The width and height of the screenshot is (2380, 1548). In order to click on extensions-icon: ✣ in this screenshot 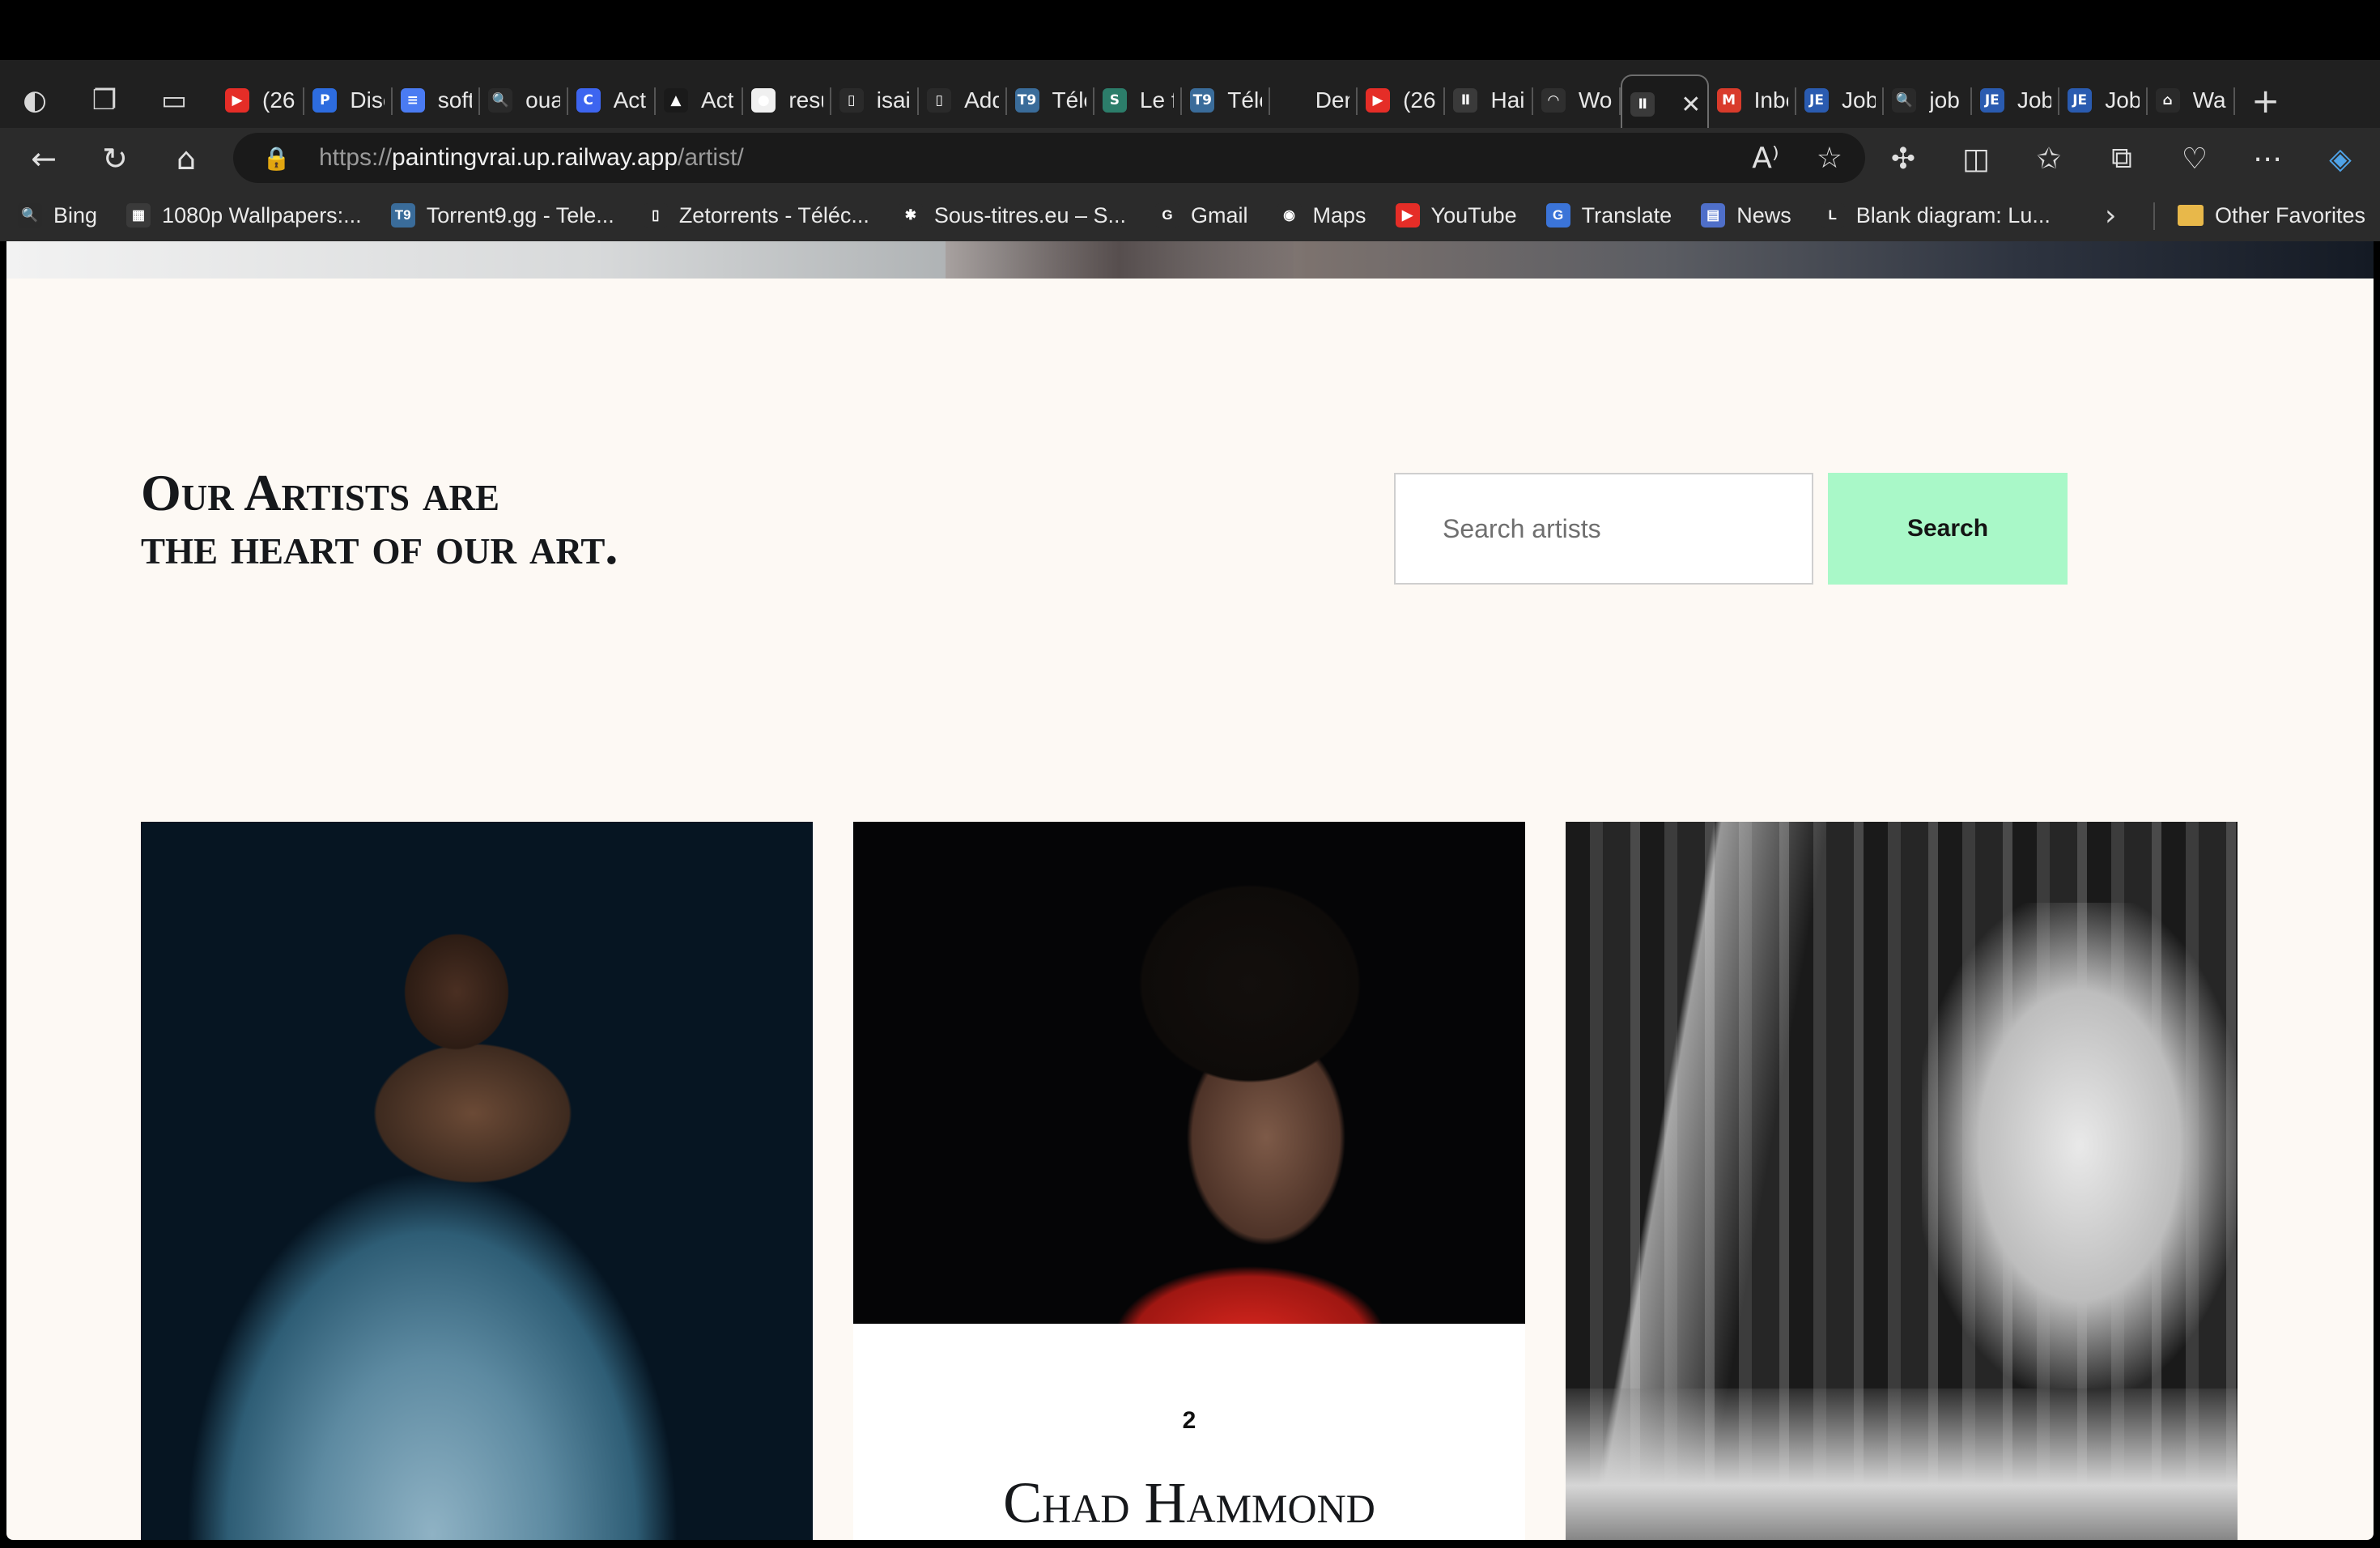, I will do `click(1903, 159)`.